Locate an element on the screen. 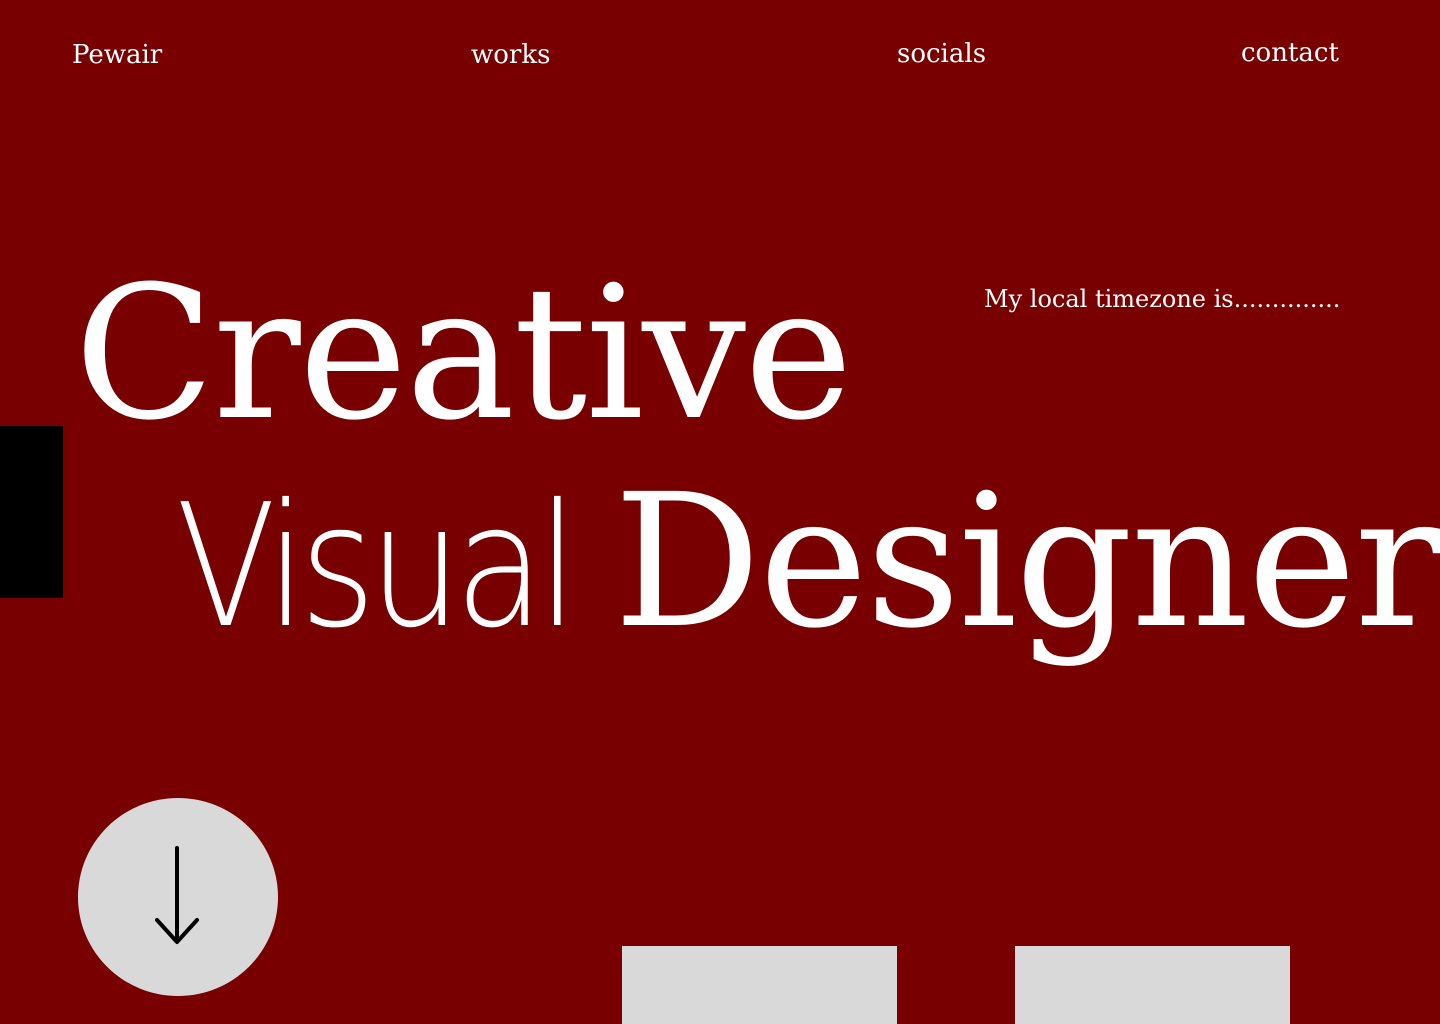  arrow-down-icon is located at coordinates (177, 895).